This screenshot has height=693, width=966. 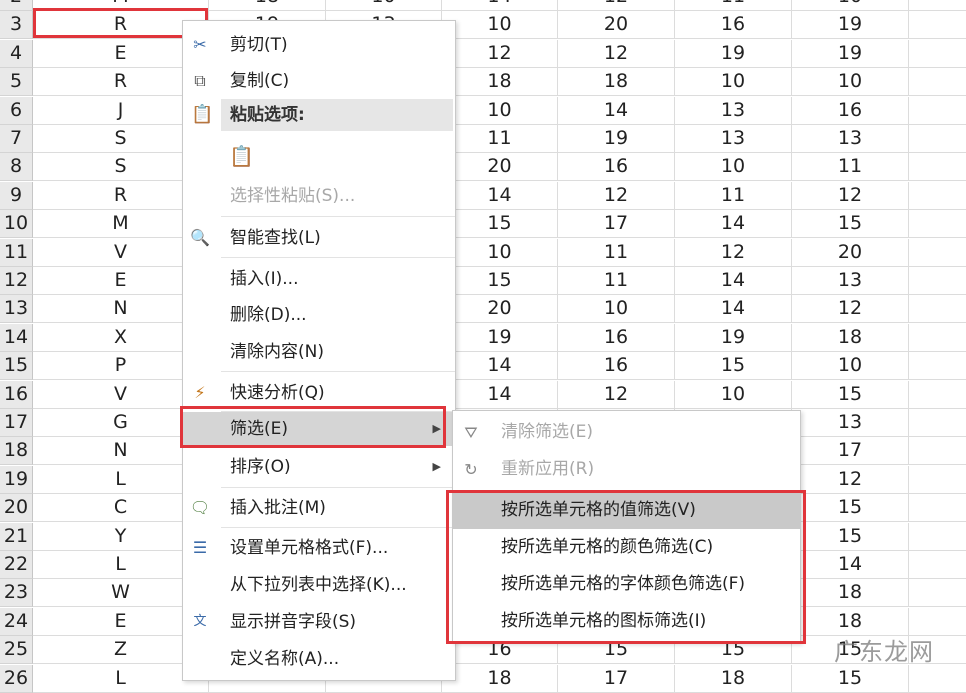 I want to click on menu-item-clear-contents: 清除内容(N), so click(x=319, y=352).